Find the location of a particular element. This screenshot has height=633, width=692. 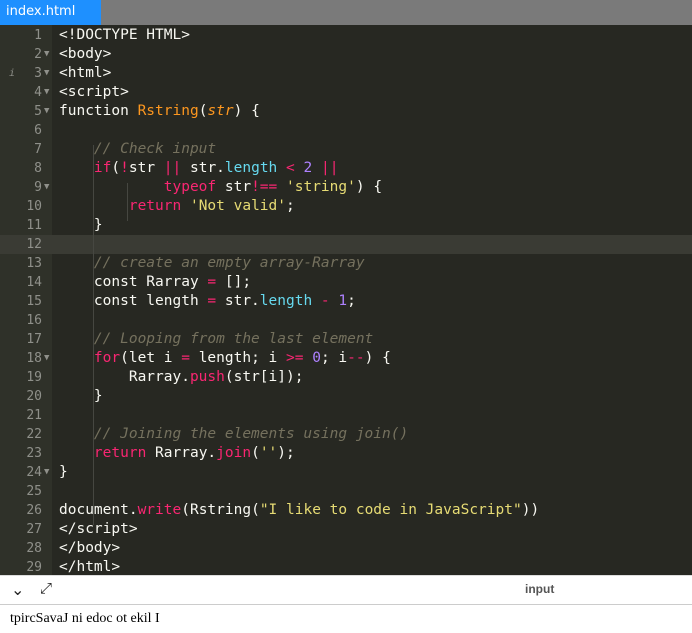

code-line: 7 // Check input is located at coordinates (346, 149).